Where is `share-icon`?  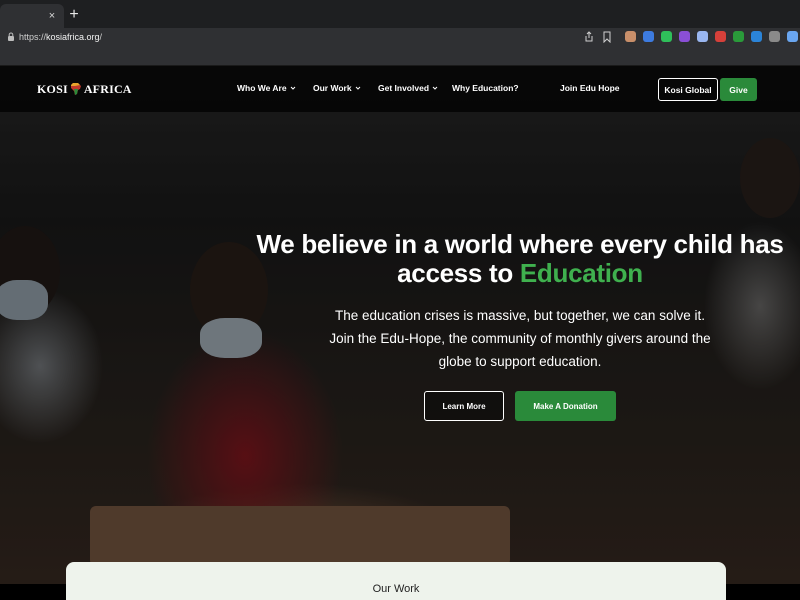 share-icon is located at coordinates (589, 37).